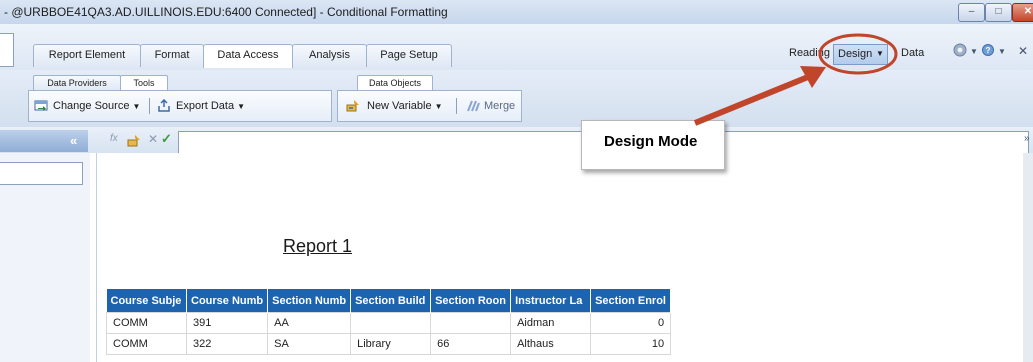  I want to click on tab-data-access: Data Access, so click(248, 56).